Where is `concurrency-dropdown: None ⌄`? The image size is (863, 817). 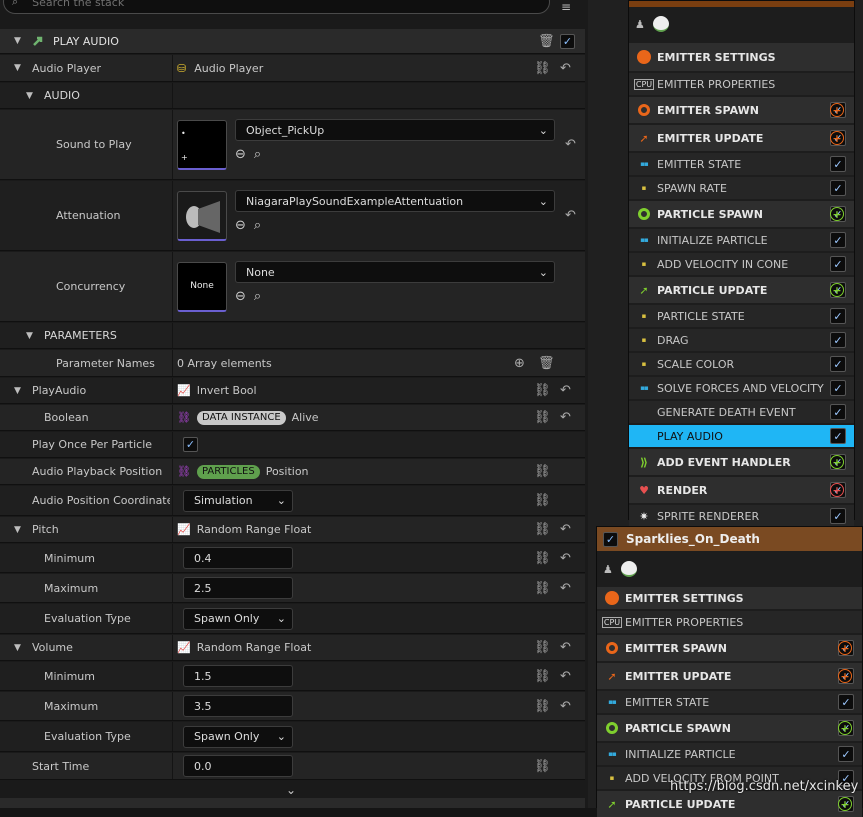
concurrency-dropdown: None ⌄ is located at coordinates (395, 272).